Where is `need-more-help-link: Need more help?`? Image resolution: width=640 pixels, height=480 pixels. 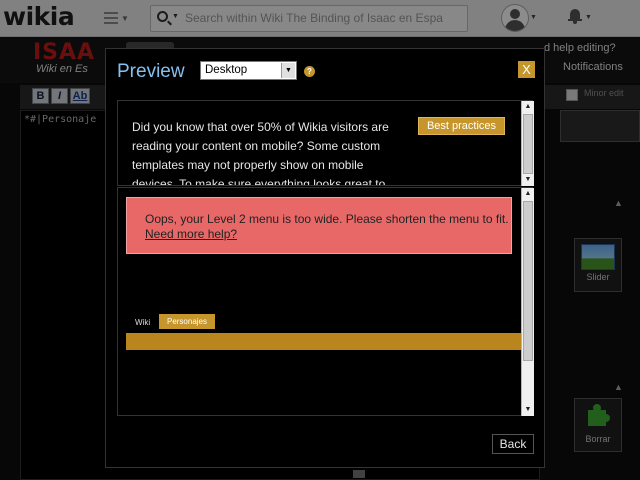 need-more-help-link: Need more help? is located at coordinates (191, 234).